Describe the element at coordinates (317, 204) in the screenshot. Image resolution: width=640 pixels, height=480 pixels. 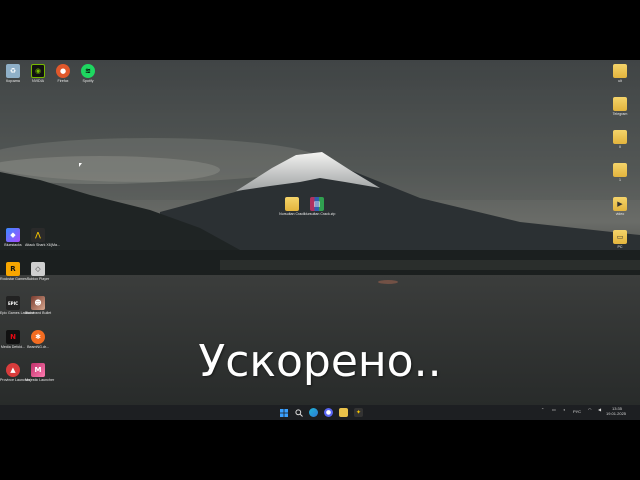
I see `winrar-icon: ▤` at that location.